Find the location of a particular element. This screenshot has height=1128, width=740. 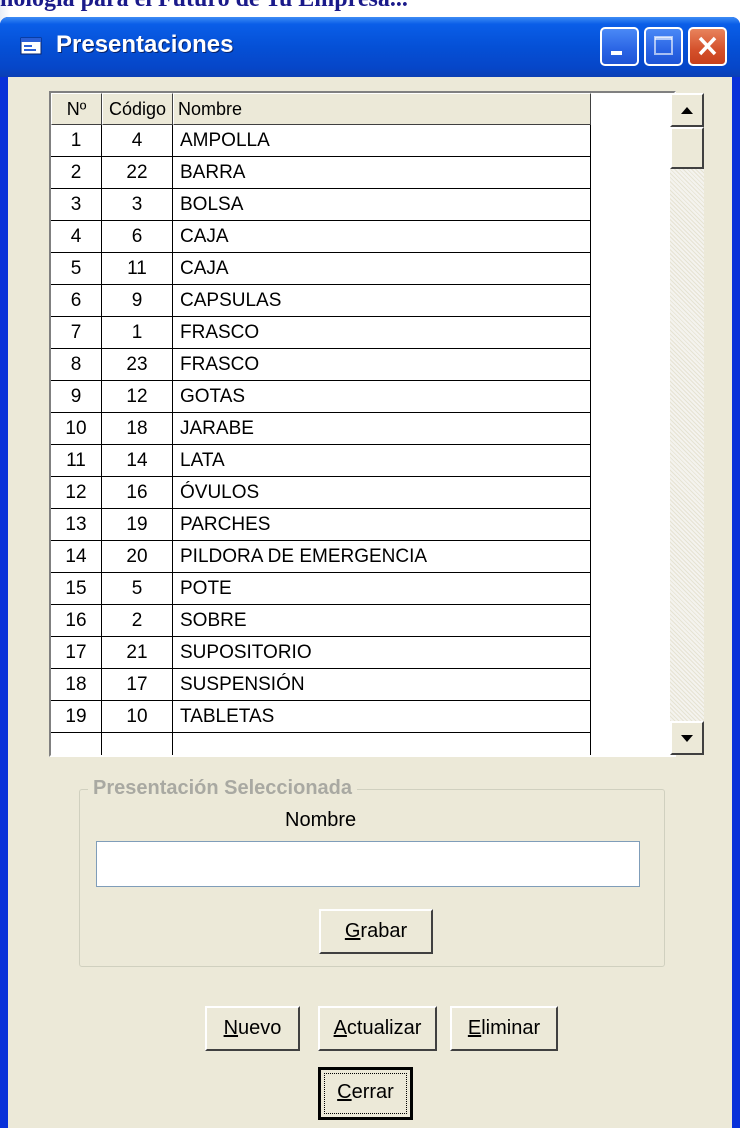

scroll-thumb is located at coordinates (687, 148).